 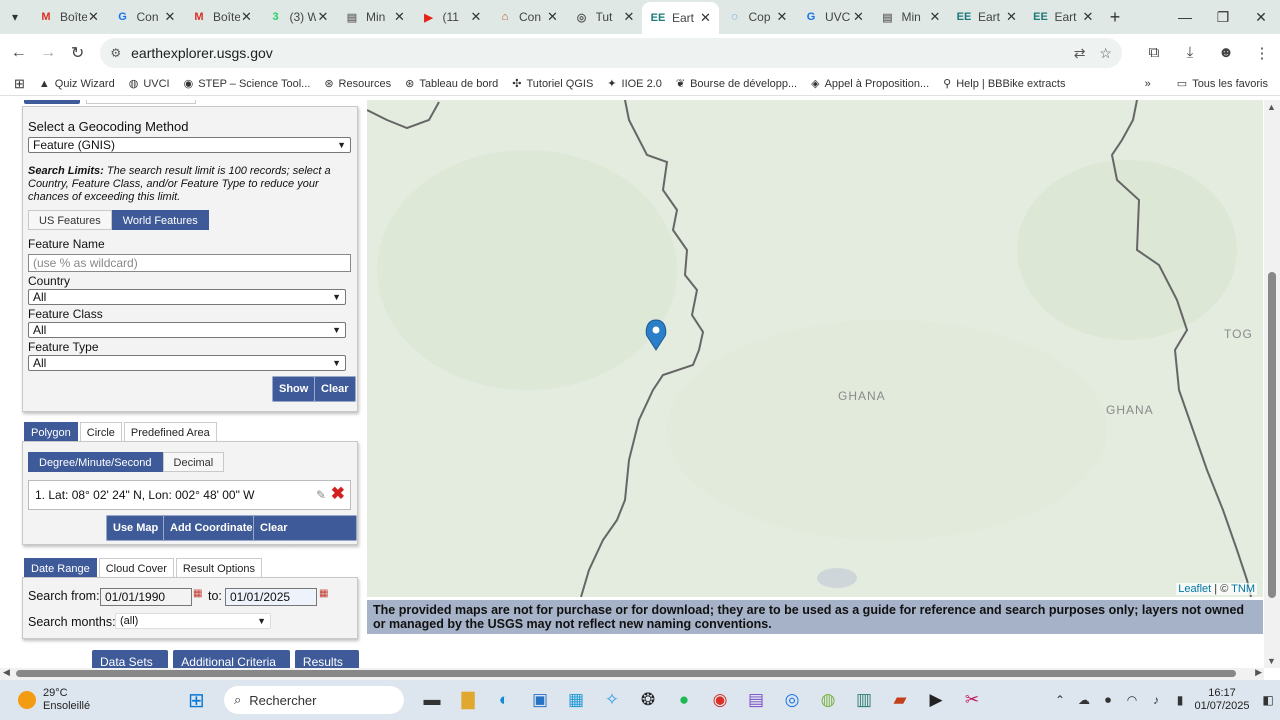 I want to click on browser-tab: G UVC ✕, so click(x=833, y=17).